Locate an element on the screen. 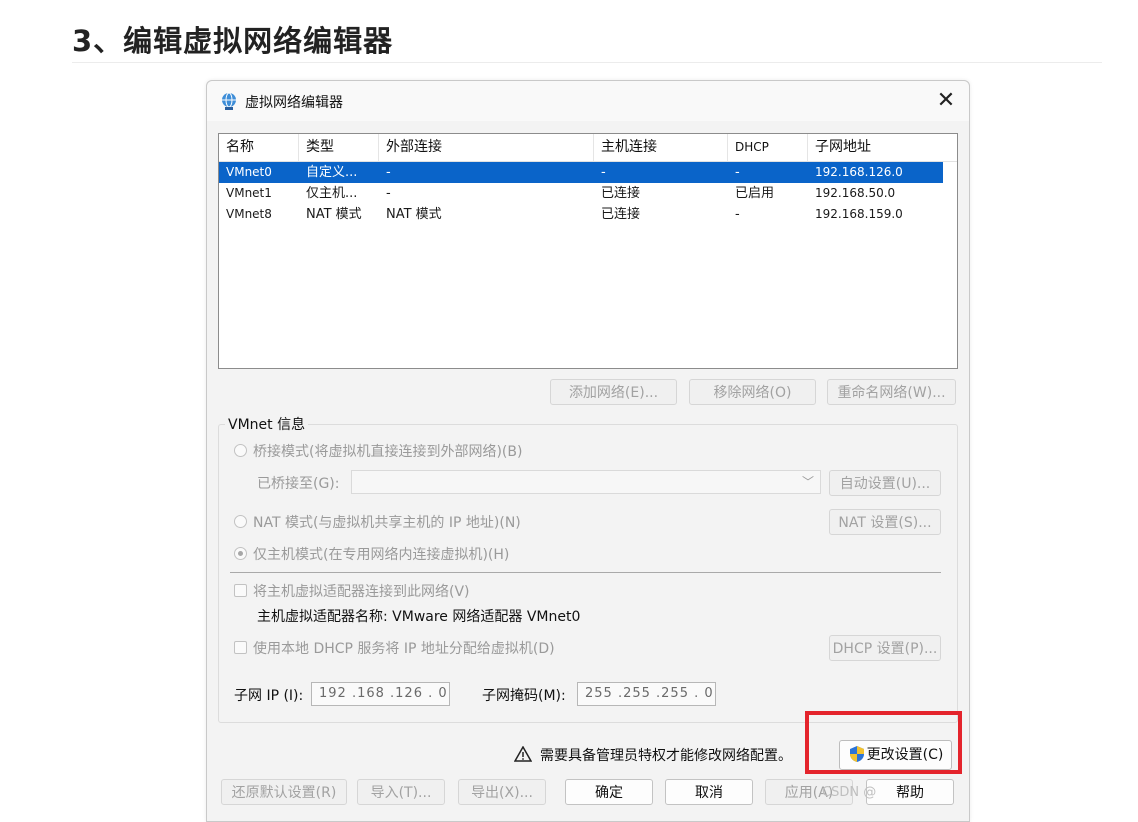 The height and width of the screenshot is (822, 1138). bridged-label: 桥接模式(将虚拟机直接连接到外部网络)(B) is located at coordinates (388, 452).